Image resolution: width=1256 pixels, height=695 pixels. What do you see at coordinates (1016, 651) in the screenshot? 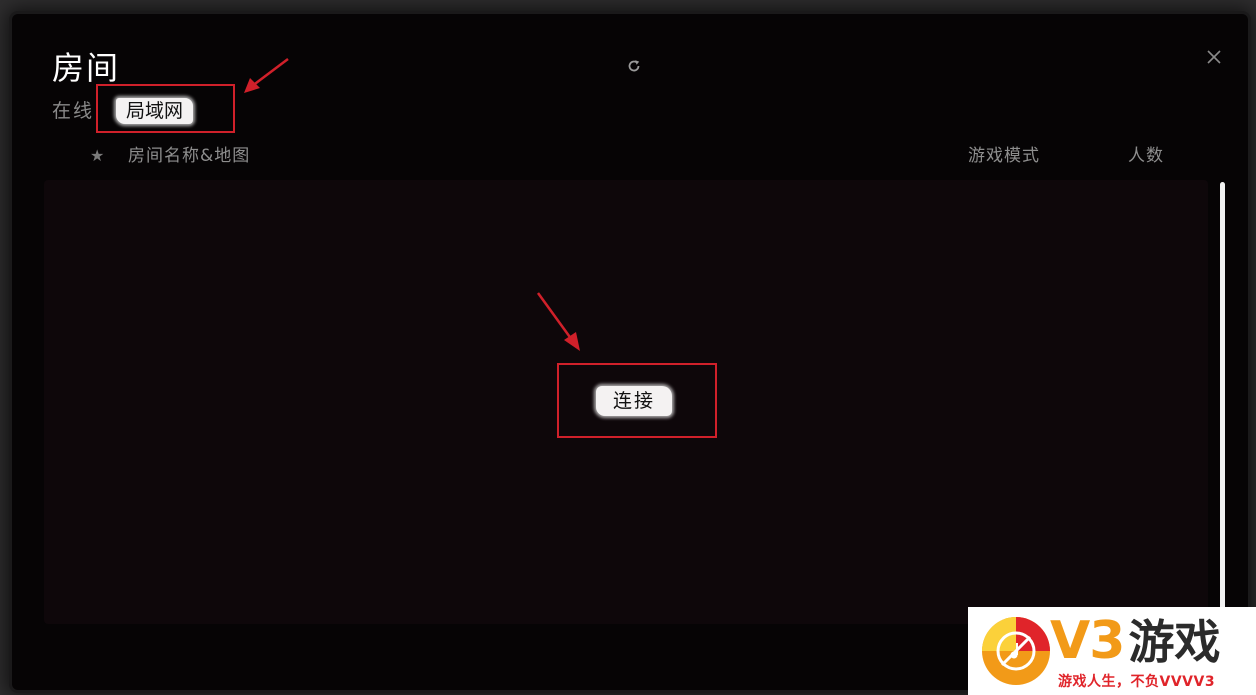
I see `v3-logo-icon` at bounding box center [1016, 651].